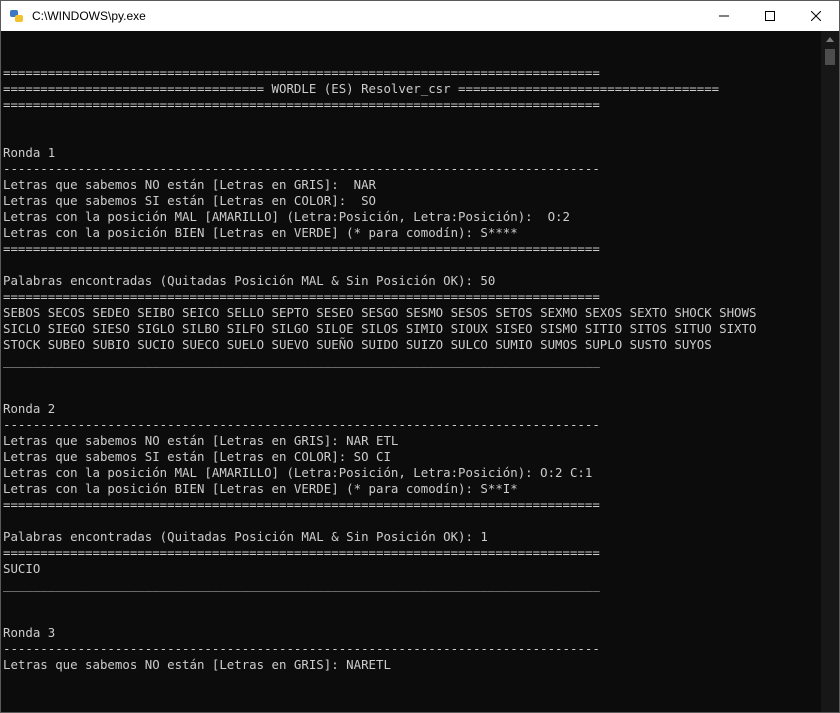 The height and width of the screenshot is (713, 840). Describe the element at coordinates (89, 16) in the screenshot. I see `window-title: C:\WINDOWS\py.exe` at that location.